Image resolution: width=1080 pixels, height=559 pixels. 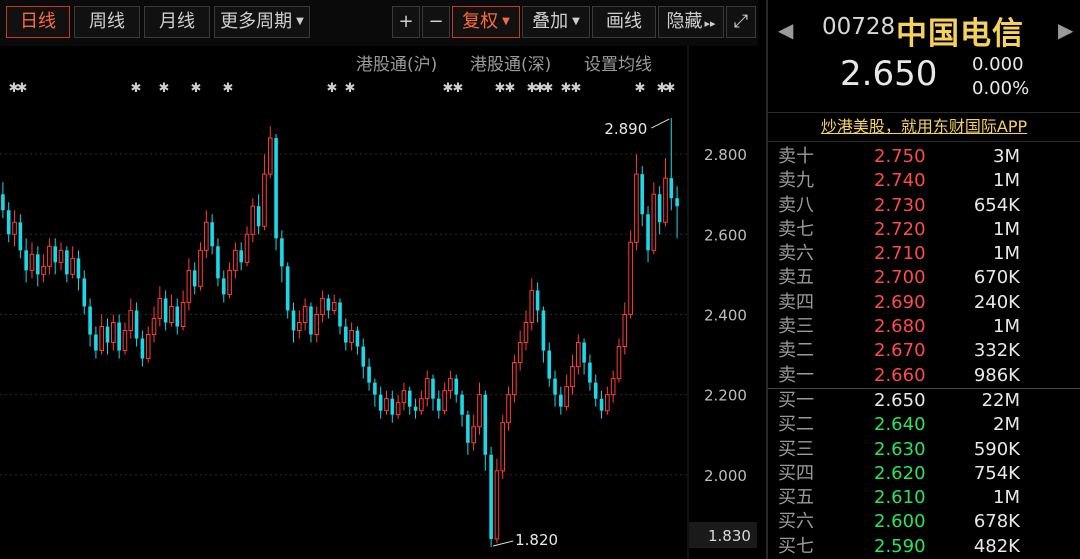 What do you see at coordinates (1000, 400) in the screenshot?
I see `level-volume: 22M` at bounding box center [1000, 400].